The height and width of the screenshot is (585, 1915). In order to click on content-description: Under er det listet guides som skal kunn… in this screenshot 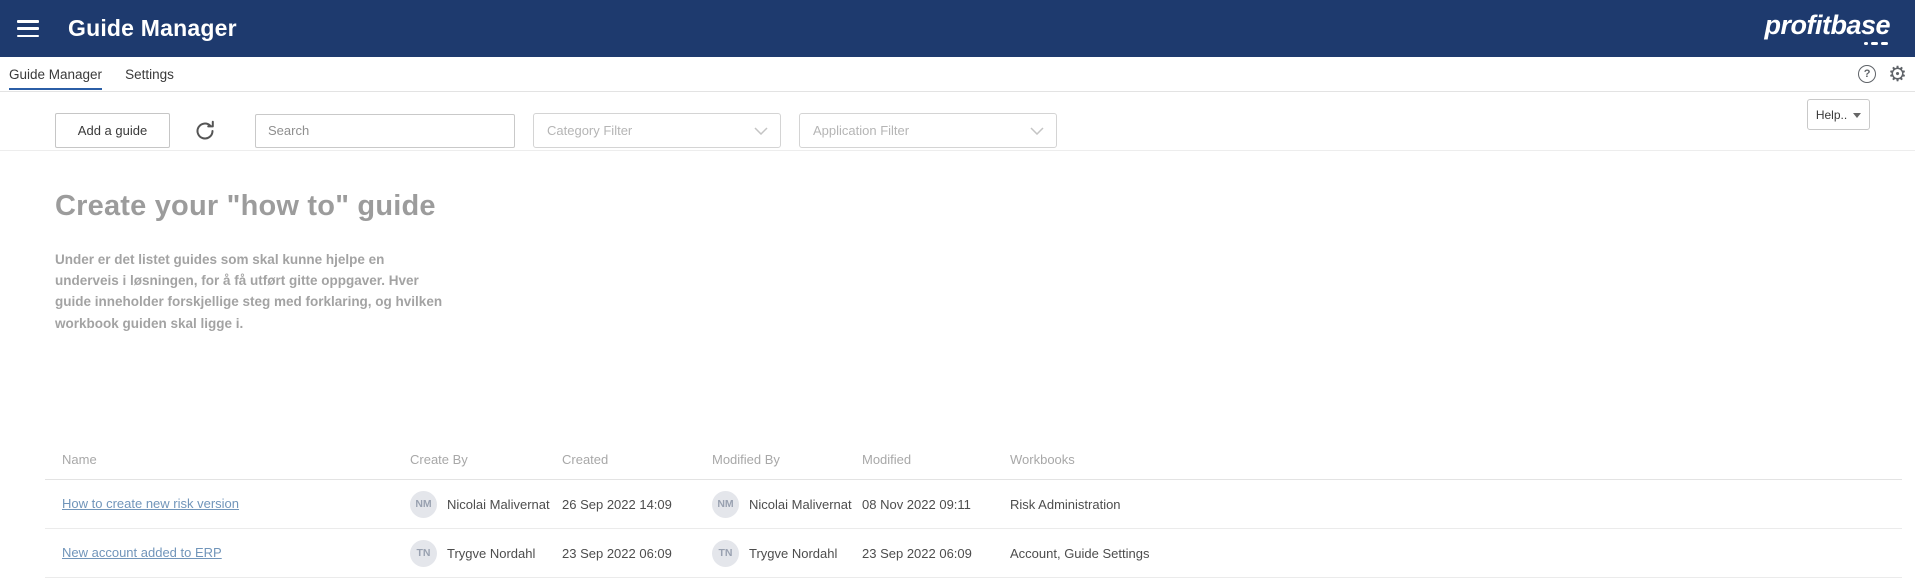, I will do `click(249, 291)`.